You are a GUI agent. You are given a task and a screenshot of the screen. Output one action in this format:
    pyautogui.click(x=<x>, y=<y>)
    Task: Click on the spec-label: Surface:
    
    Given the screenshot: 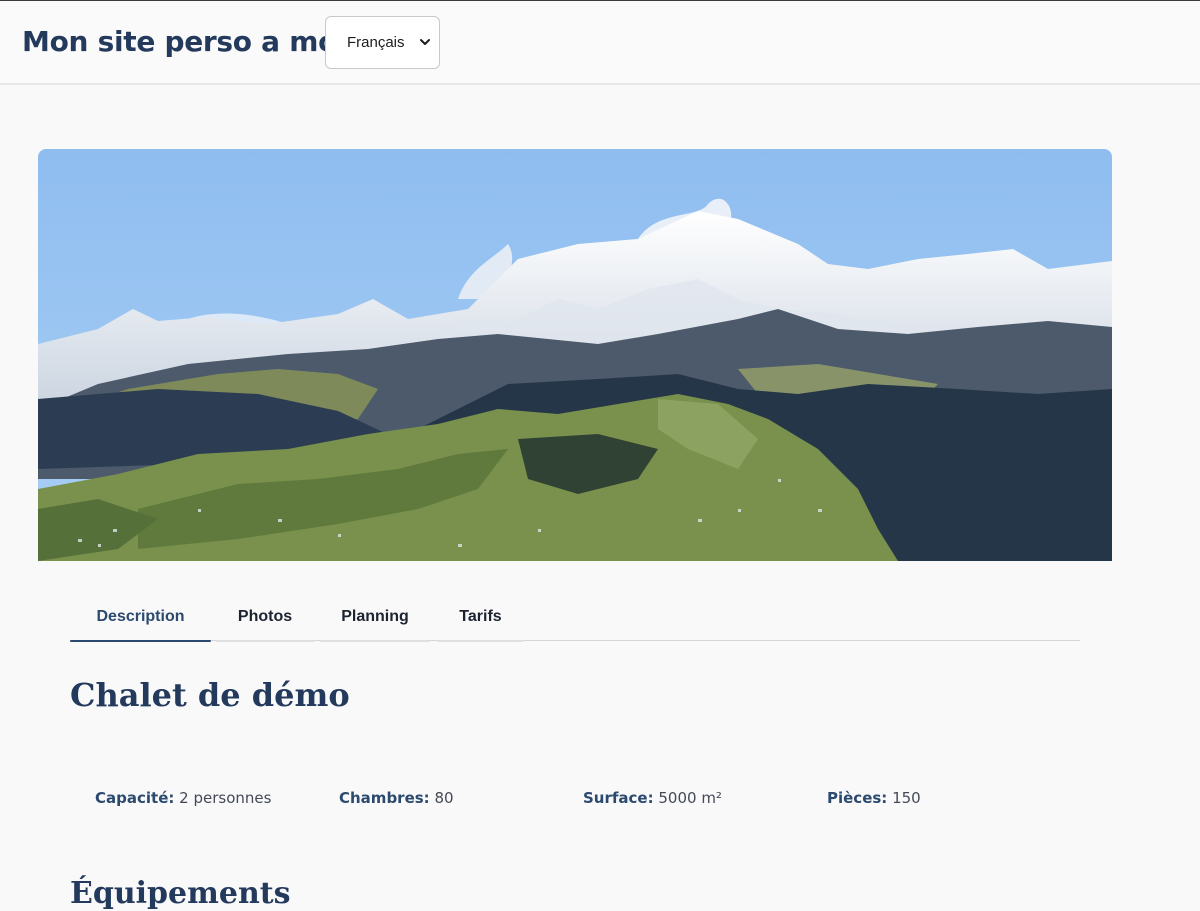 What is the action you would take?
    pyautogui.click(x=618, y=798)
    